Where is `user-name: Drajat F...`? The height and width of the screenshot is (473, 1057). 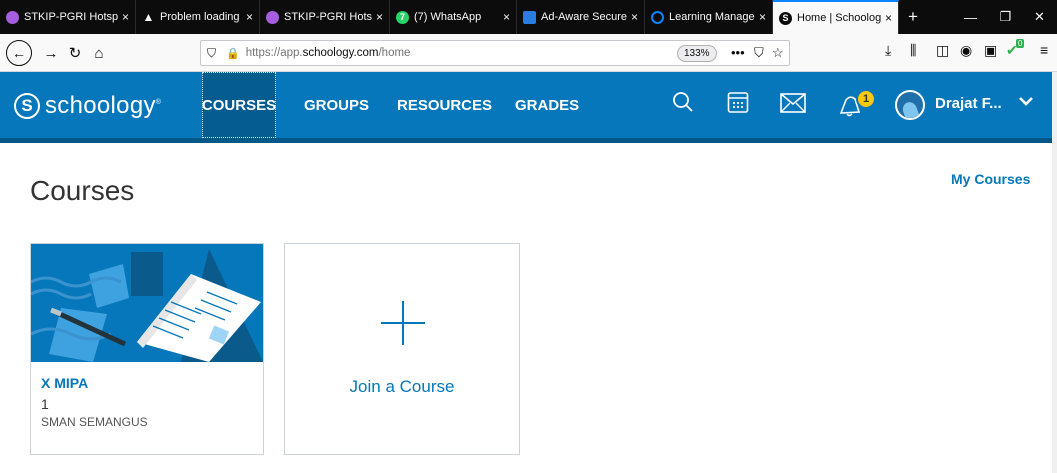 user-name: Drajat F... is located at coordinates (968, 103).